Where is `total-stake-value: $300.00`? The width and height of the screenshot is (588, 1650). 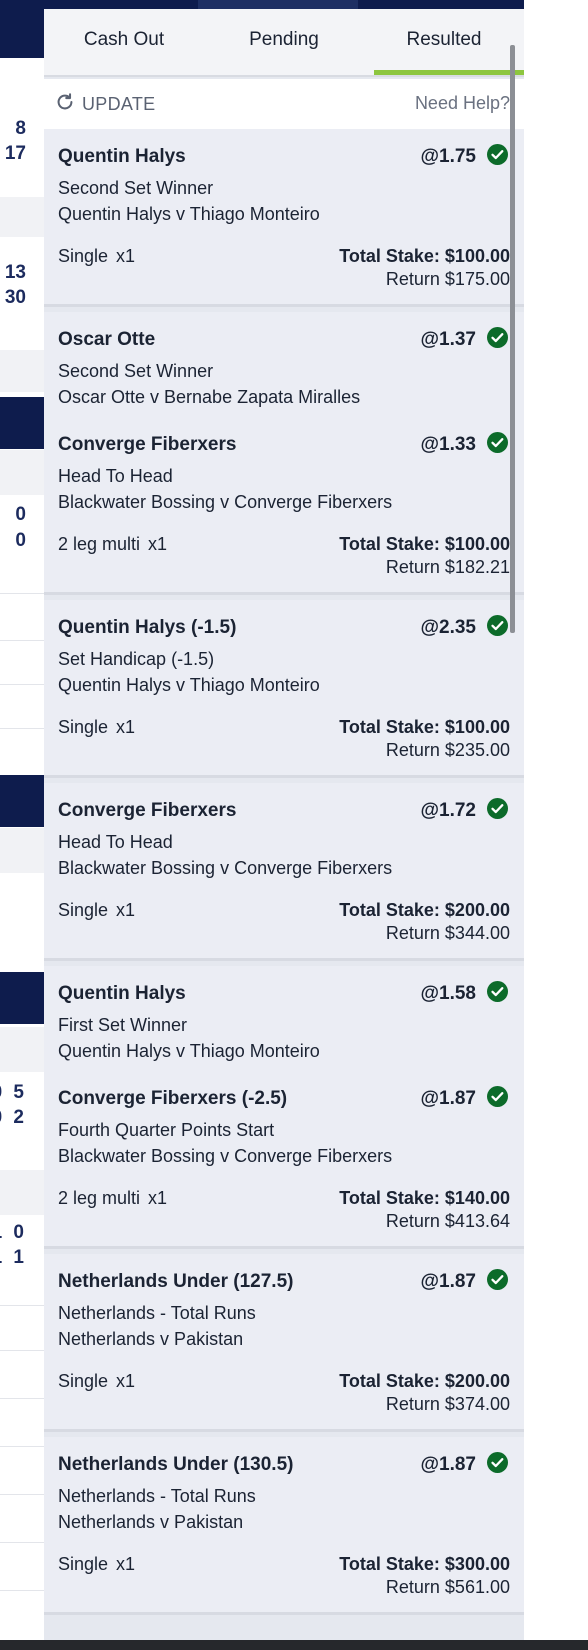
total-stake-value: $300.00 is located at coordinates (477, 1564).